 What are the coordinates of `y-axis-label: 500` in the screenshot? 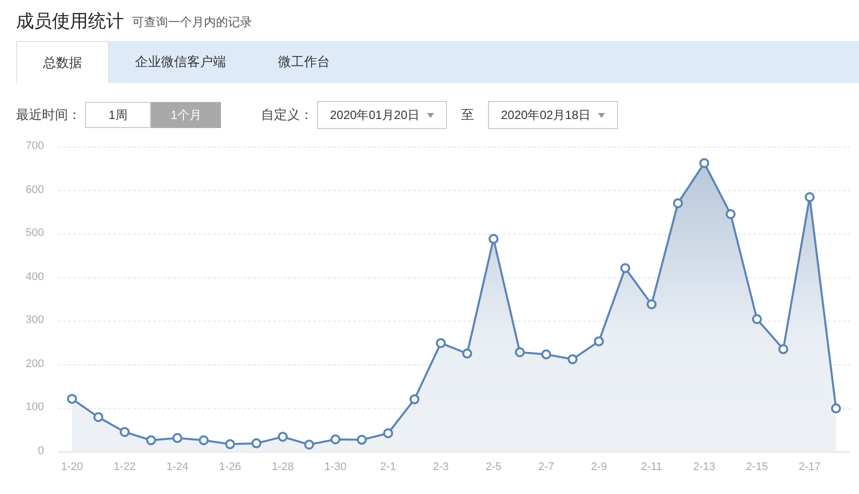 It's located at (35, 234).